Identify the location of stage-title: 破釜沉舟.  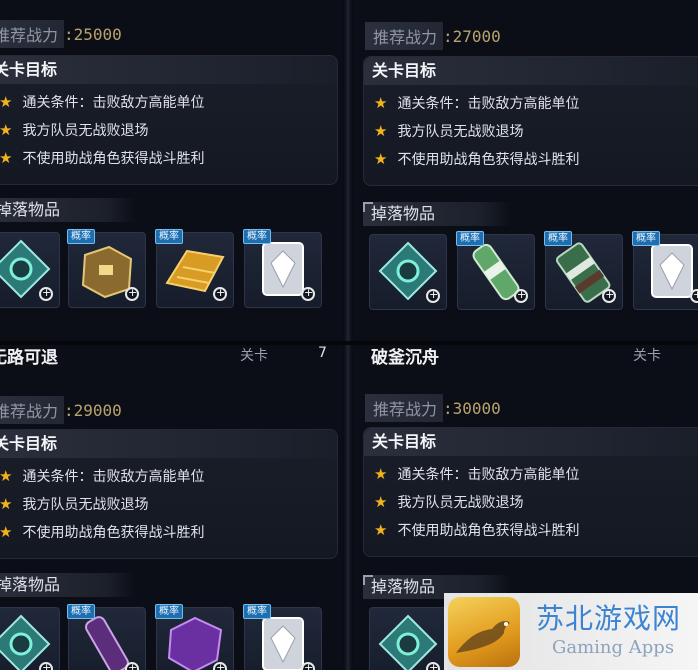
(405, 358).